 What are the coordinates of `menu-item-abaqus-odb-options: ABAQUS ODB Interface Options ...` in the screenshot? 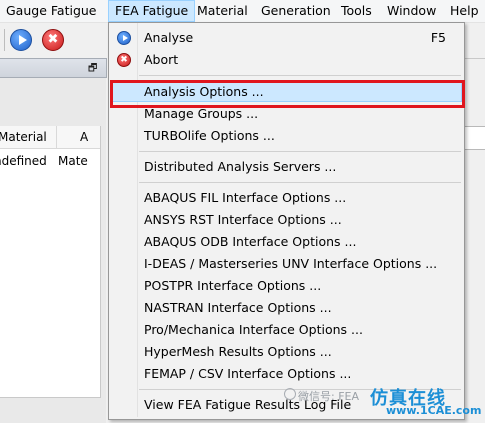 It's located at (286, 242).